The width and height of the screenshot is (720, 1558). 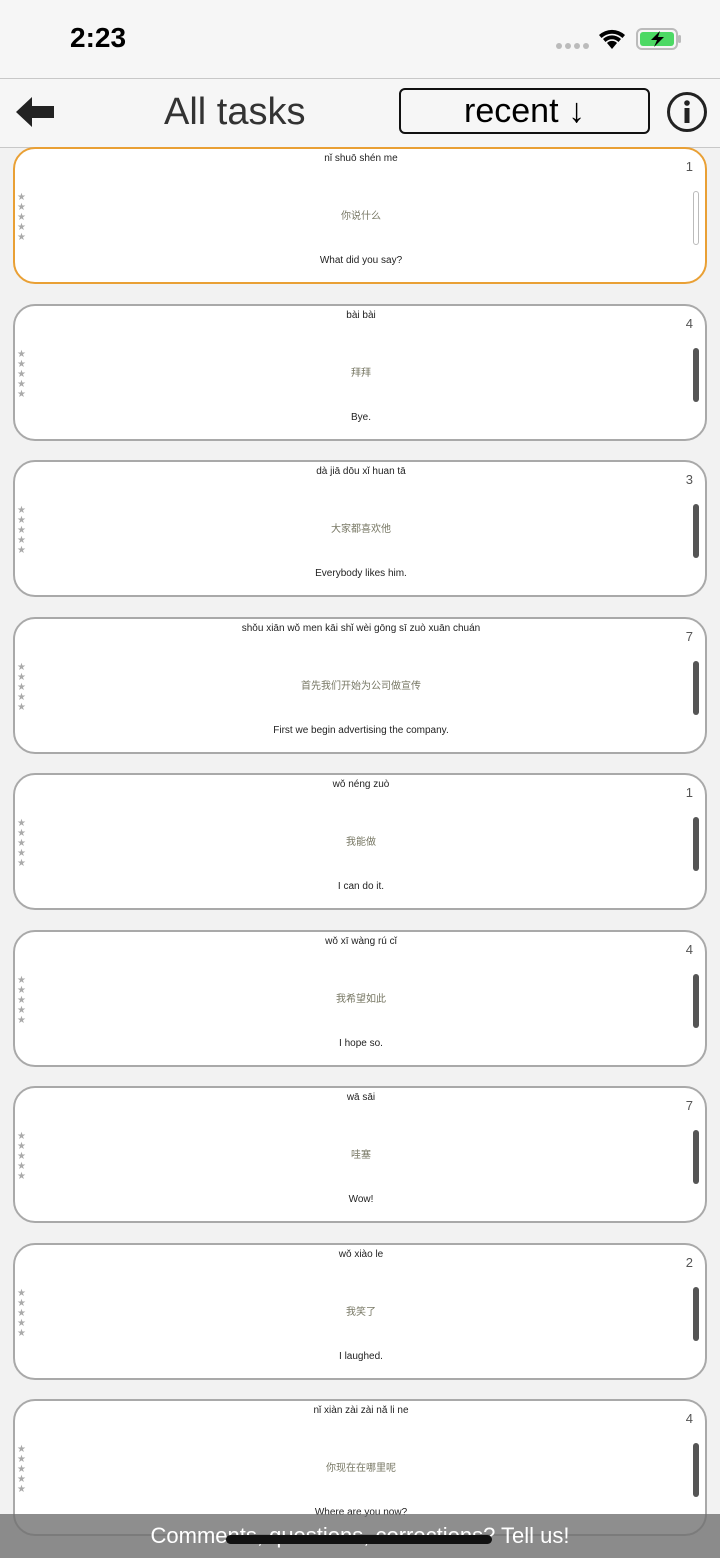 I want to click on task-pinyin: bài bài, so click(x=361, y=315).